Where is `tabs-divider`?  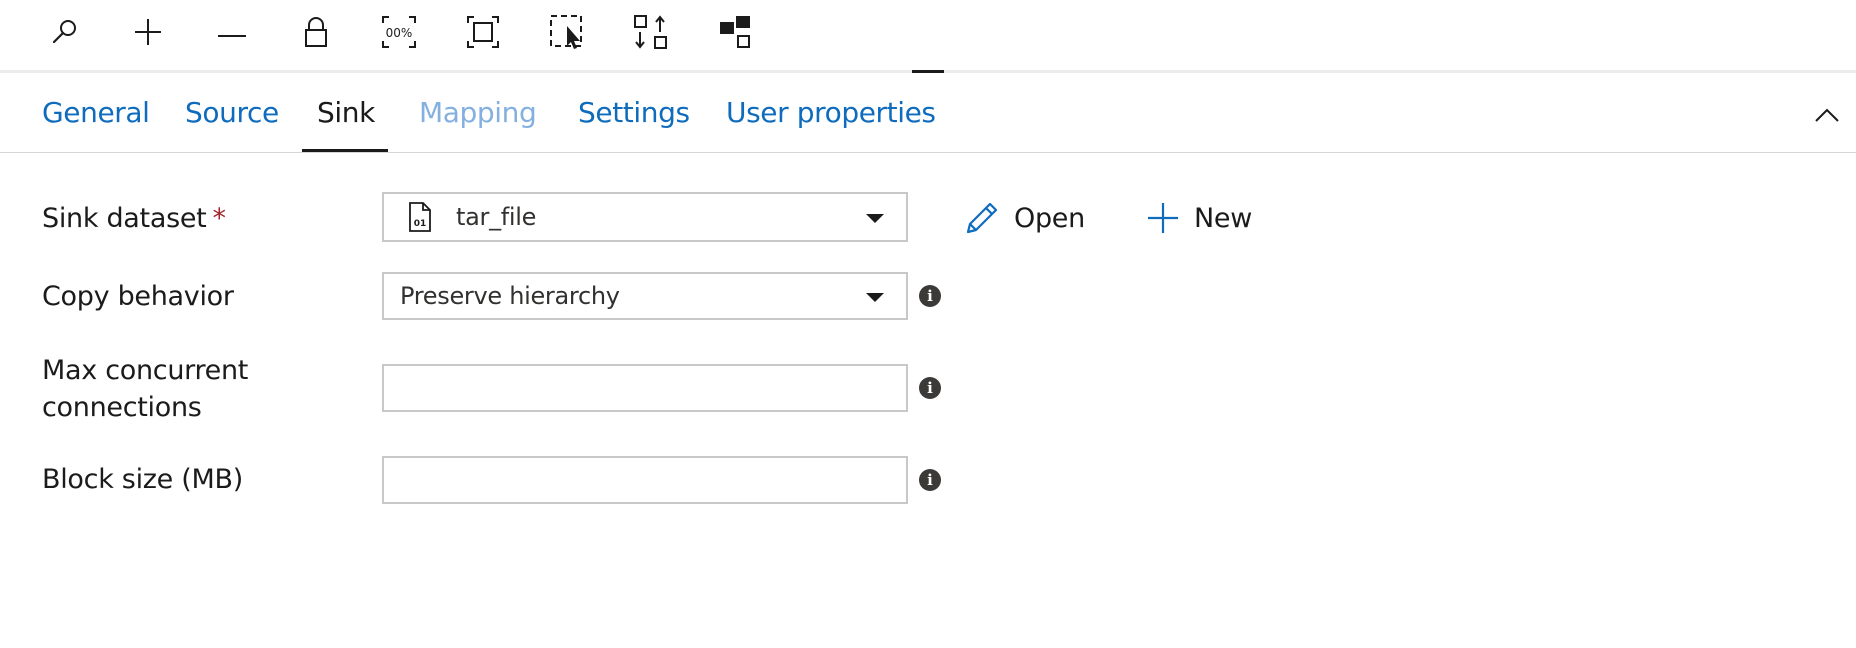
tabs-divider is located at coordinates (928, 152).